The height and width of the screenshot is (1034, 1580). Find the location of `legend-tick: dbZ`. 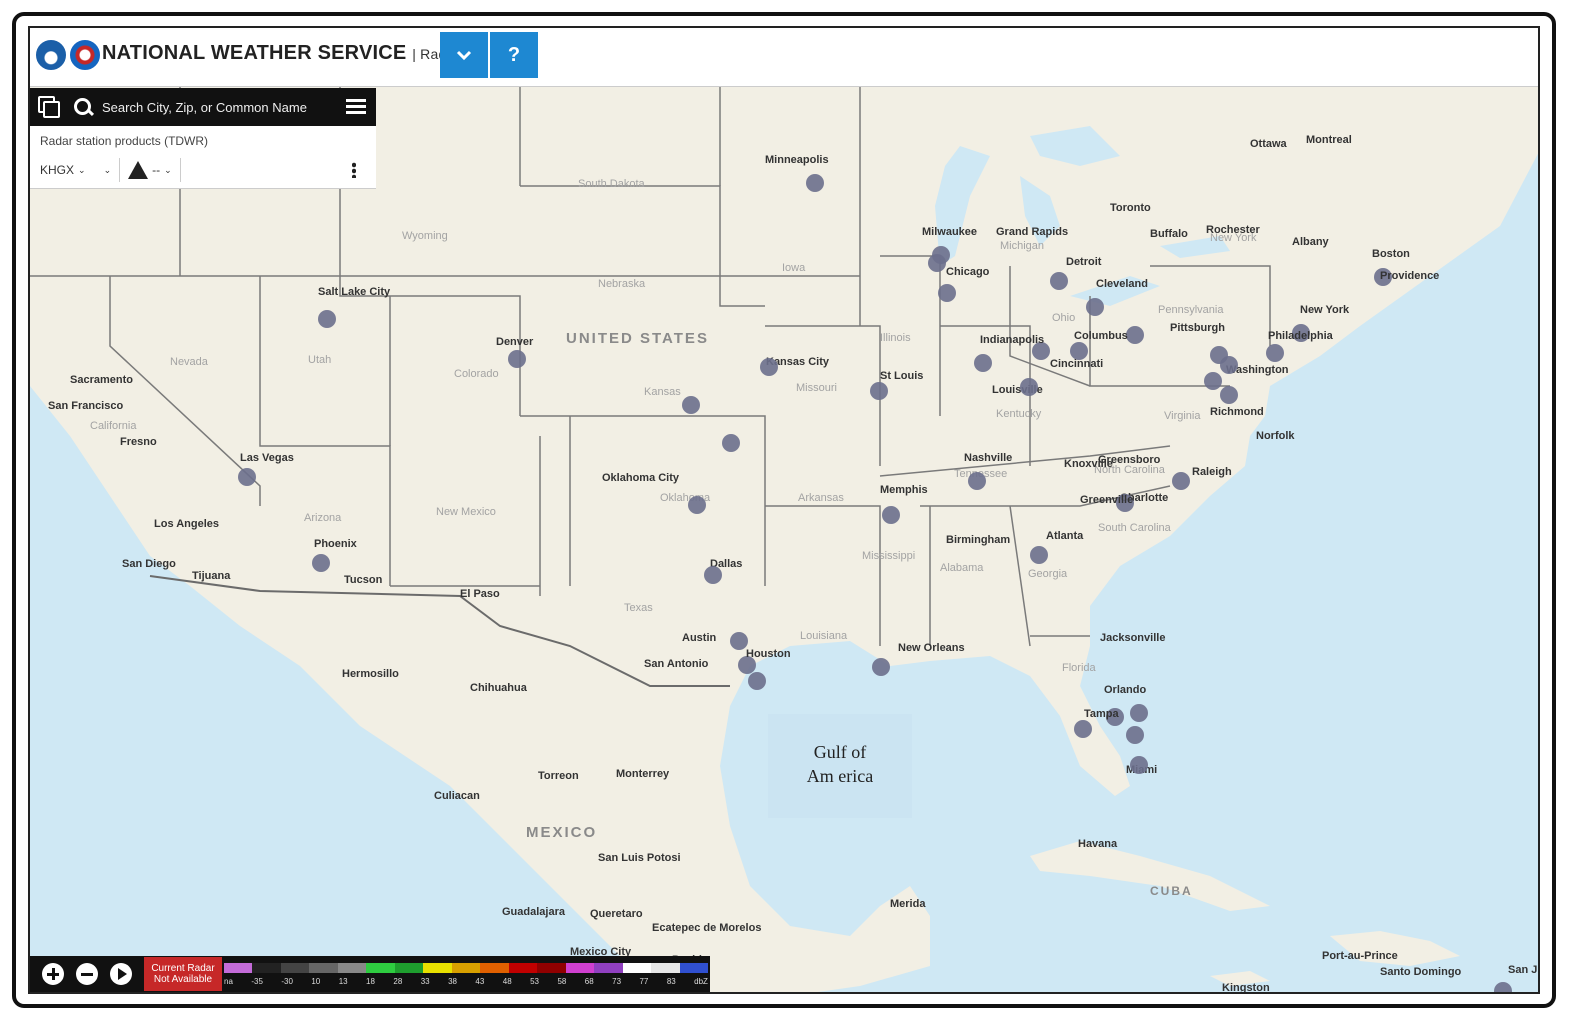

legend-tick: dbZ is located at coordinates (701, 981).